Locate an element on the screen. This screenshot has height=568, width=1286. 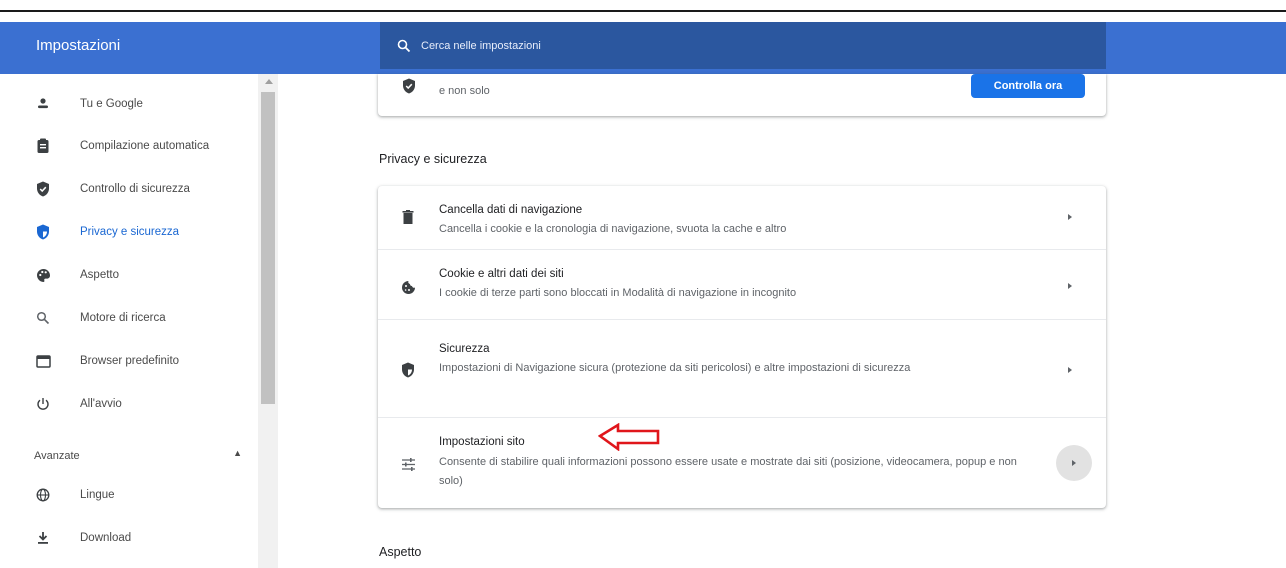
row-title: Cookie e altri dati dei siti is located at coordinates (501, 274).